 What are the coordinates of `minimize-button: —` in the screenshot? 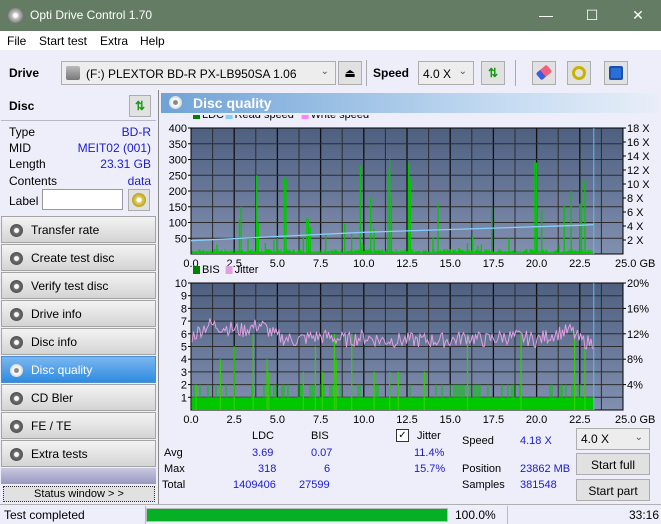 It's located at (546, 15).